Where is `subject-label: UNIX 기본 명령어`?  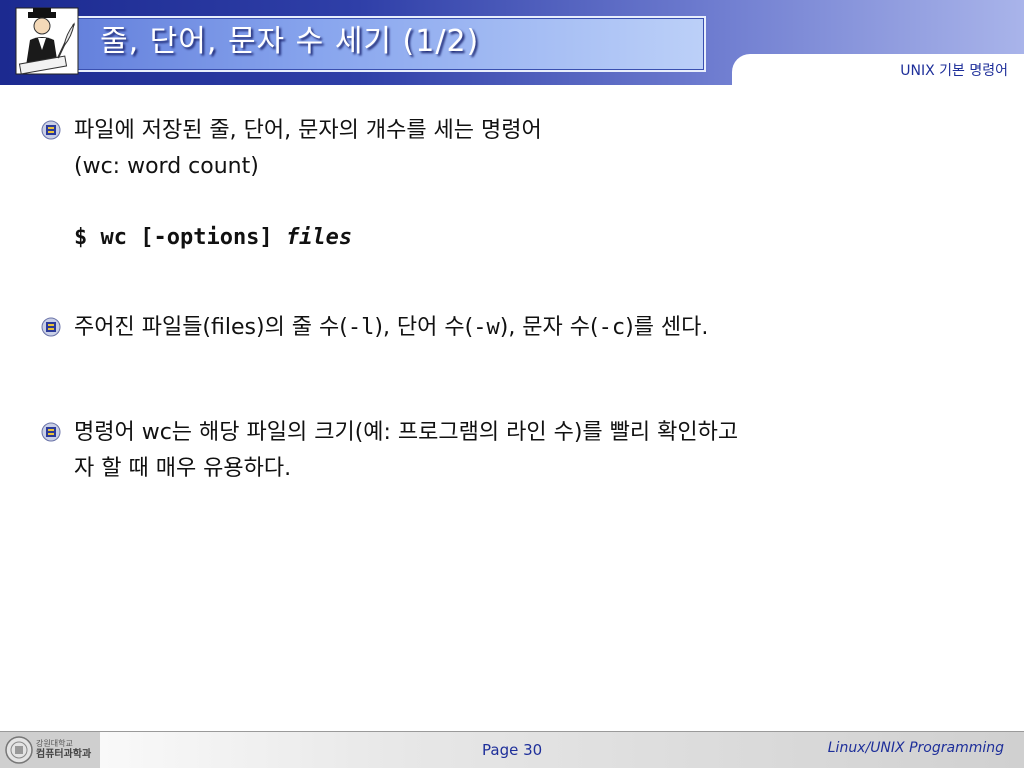
subject-label: UNIX 기본 명령어 is located at coordinates (954, 71).